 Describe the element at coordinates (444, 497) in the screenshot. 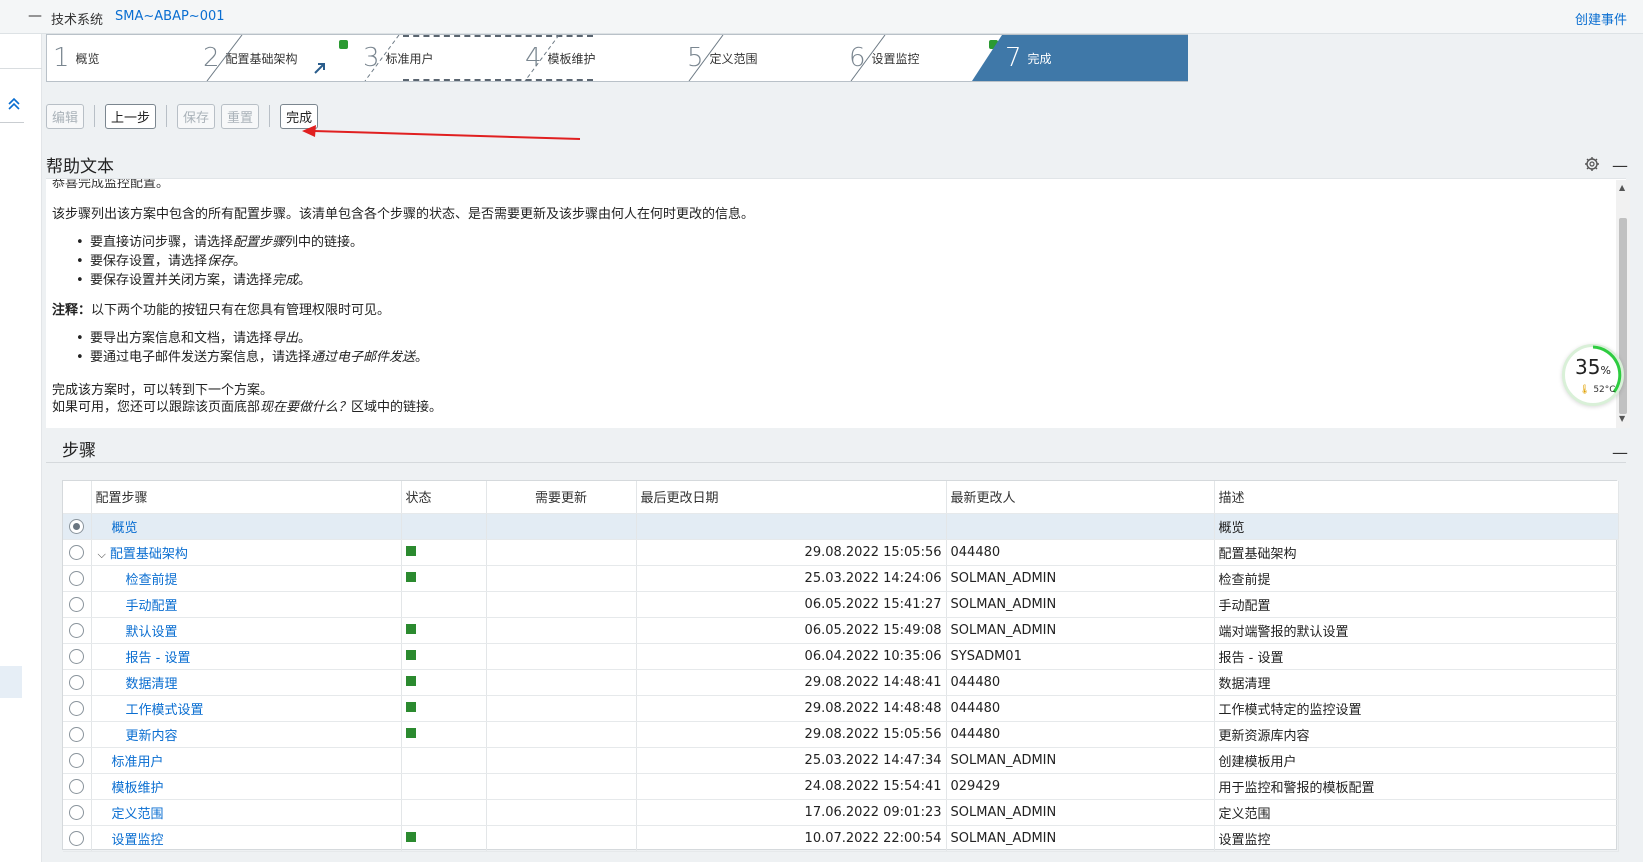

I see `header-status: 状态` at that location.